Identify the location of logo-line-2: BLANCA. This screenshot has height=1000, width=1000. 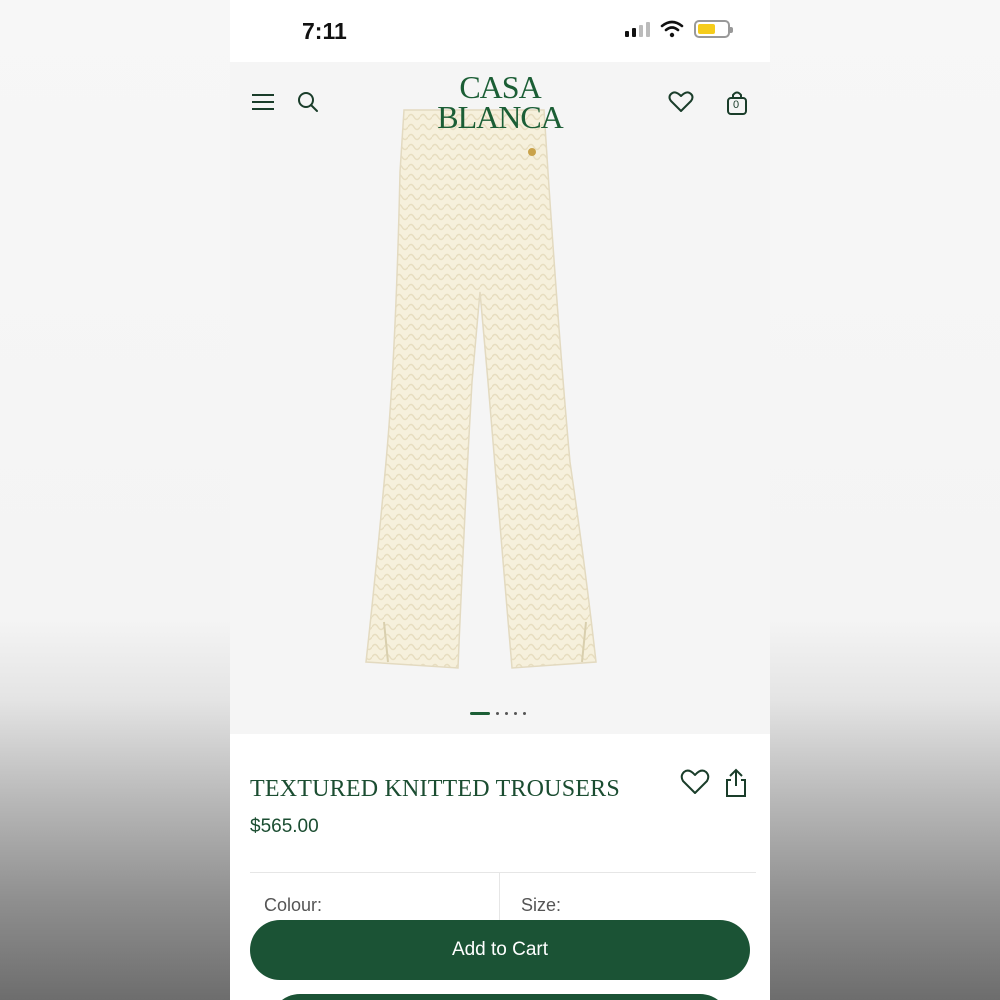
(500, 117).